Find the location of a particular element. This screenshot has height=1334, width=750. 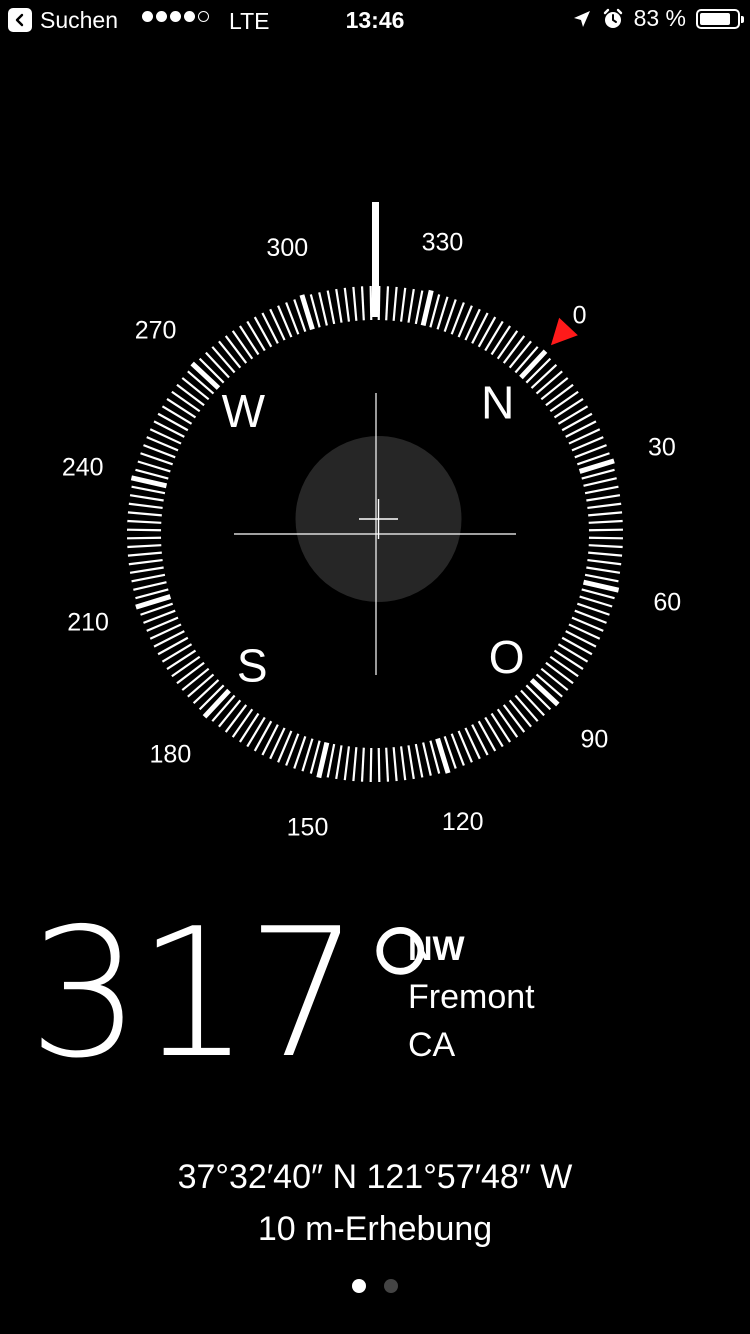

degree-label-300: 300 is located at coordinates (287, 248).